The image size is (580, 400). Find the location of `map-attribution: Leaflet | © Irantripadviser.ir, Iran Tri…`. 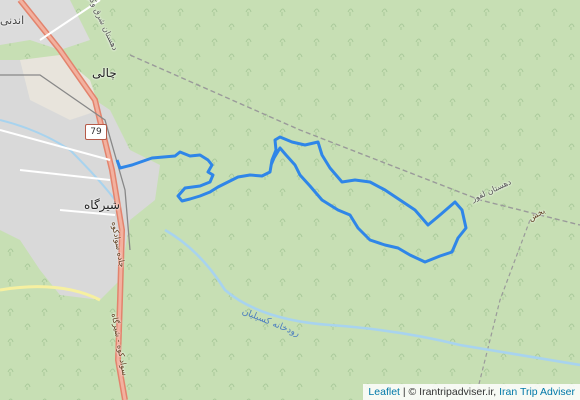

map-attribution: Leaflet | © Irantripadviser.ir, Iran Tri… is located at coordinates (471, 392).